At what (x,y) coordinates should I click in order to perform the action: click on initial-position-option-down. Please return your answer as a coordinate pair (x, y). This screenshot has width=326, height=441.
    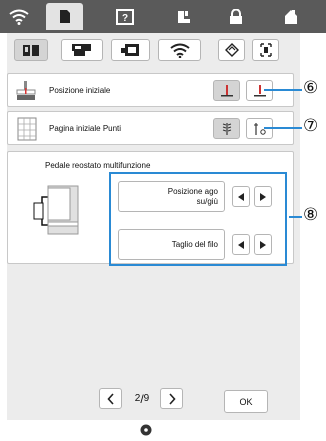
    Looking at the image, I should click on (226, 90).